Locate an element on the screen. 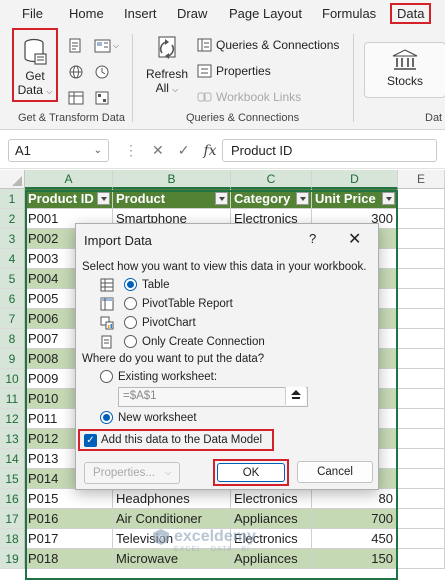 The width and height of the screenshot is (445, 580). table-cell: P015 is located at coordinates (69, 499).